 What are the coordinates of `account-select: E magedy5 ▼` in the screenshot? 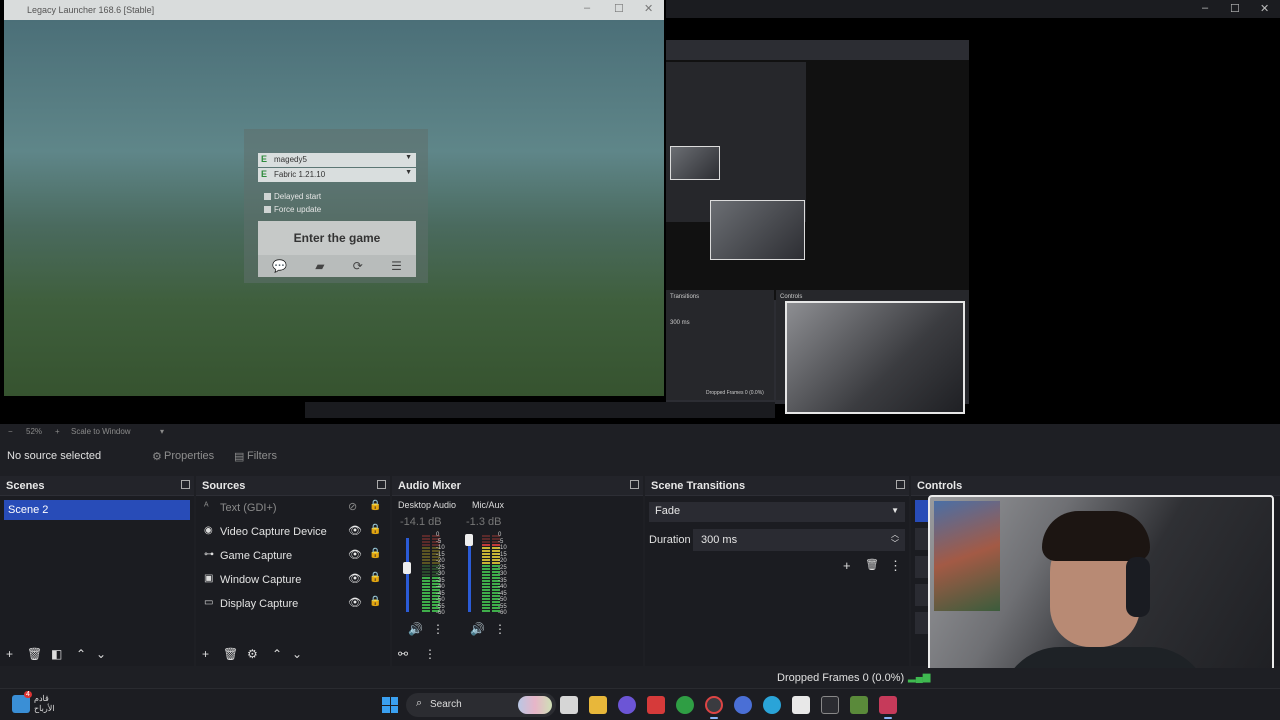 It's located at (337, 160).